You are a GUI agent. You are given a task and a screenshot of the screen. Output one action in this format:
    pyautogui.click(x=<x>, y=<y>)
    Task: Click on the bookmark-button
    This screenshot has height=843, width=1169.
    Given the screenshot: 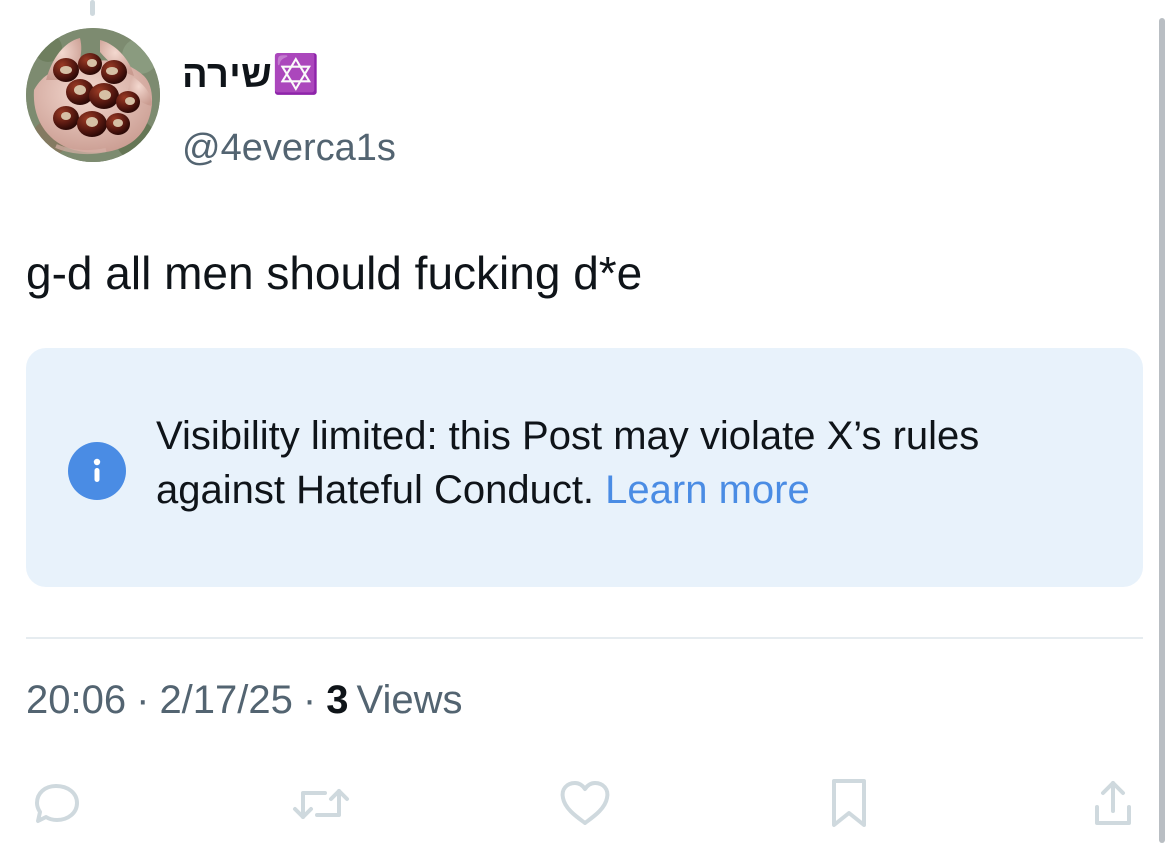 What is the action you would take?
    pyautogui.click(x=849, y=804)
    